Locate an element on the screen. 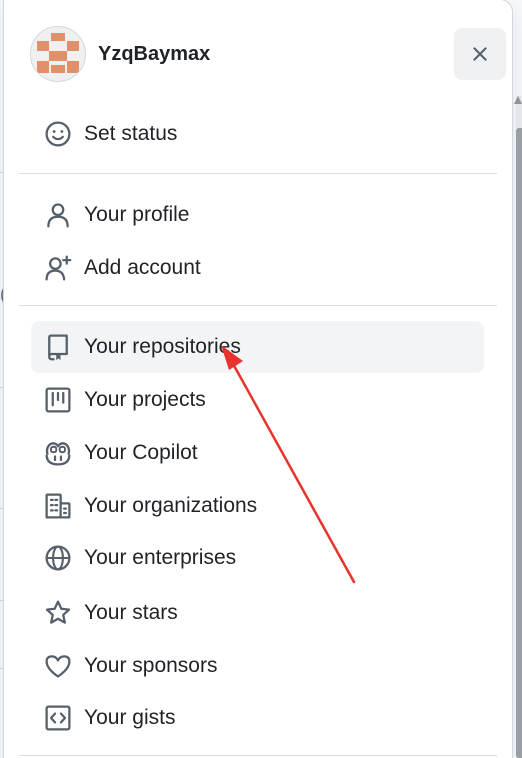 The height and width of the screenshot is (758, 522). menu-item-your-profile: Your profile is located at coordinates (257, 215).